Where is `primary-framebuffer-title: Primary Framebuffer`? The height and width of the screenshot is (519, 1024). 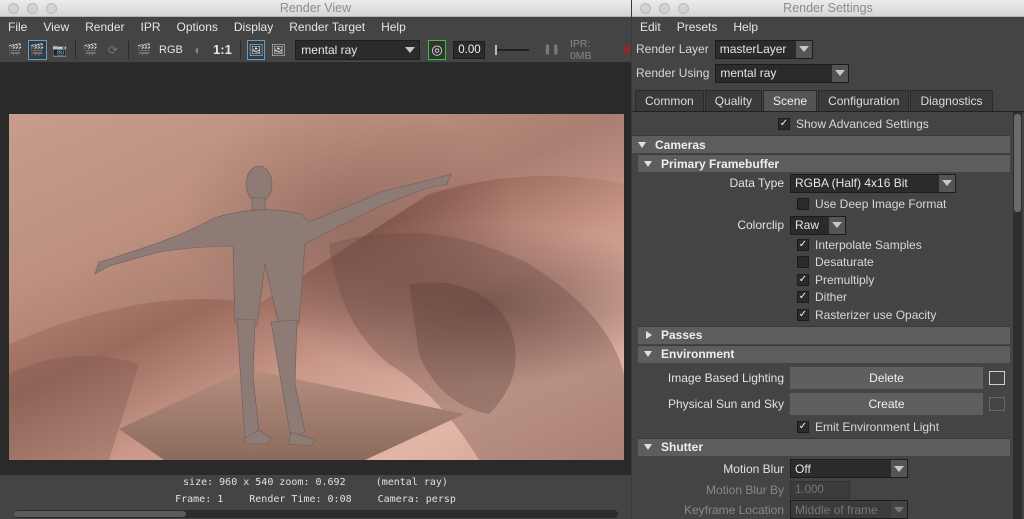 primary-framebuffer-title: Primary Framebuffer is located at coordinates (720, 163).